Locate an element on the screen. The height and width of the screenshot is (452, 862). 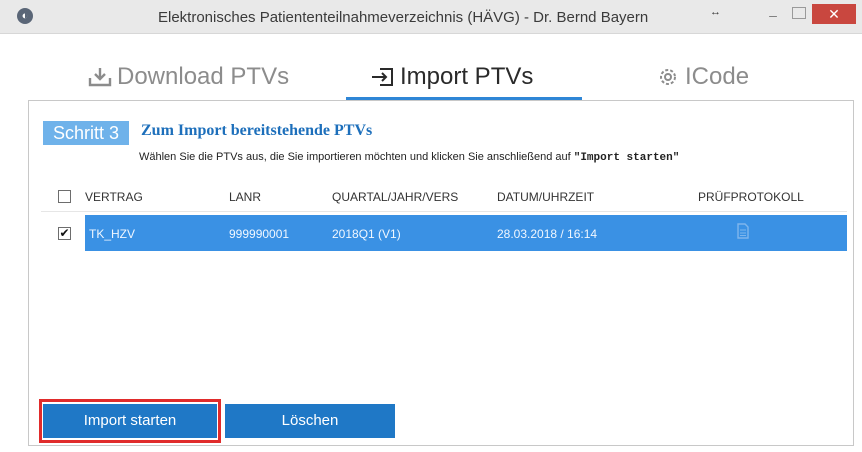
column-header-datum: DATUM/UHRZEIT is located at coordinates (545, 197).